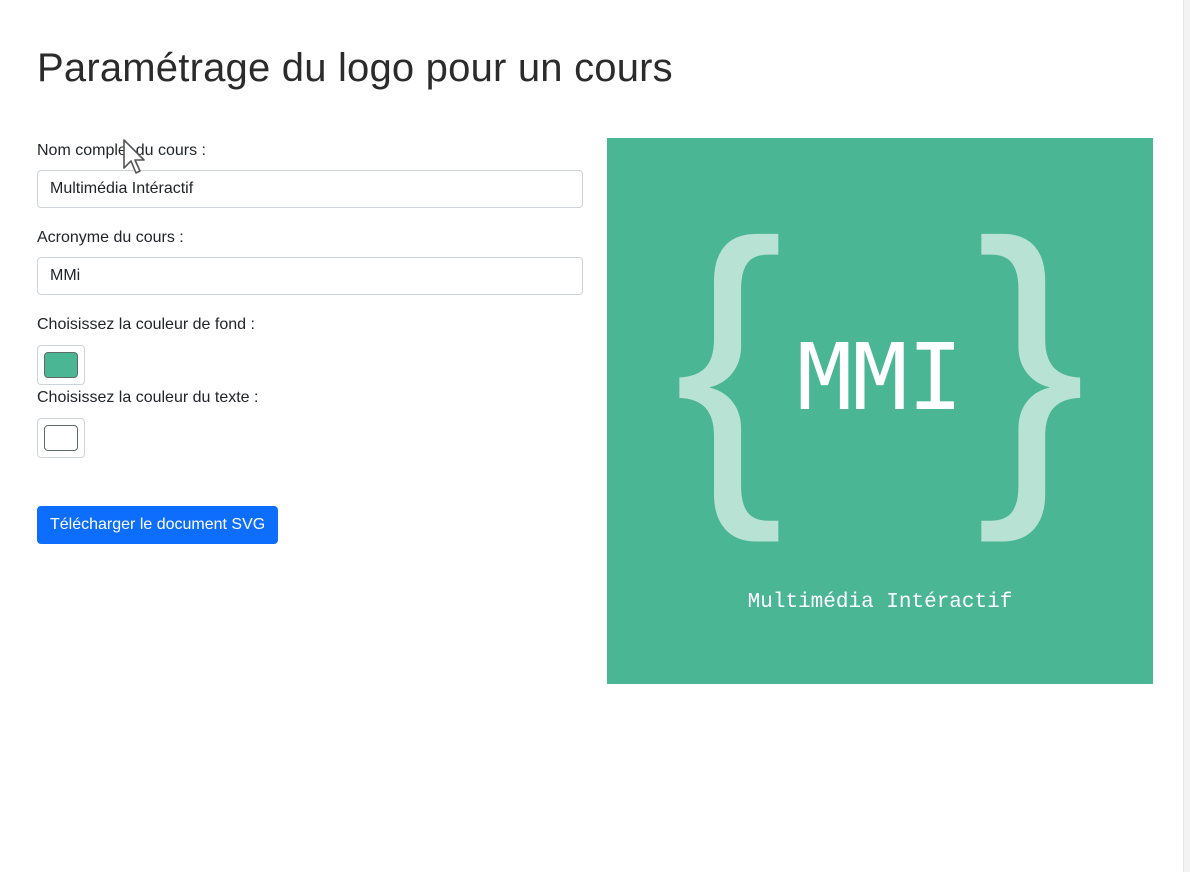  What do you see at coordinates (110, 237) in the screenshot?
I see `acronym-label: Acronyme du cours :` at bounding box center [110, 237].